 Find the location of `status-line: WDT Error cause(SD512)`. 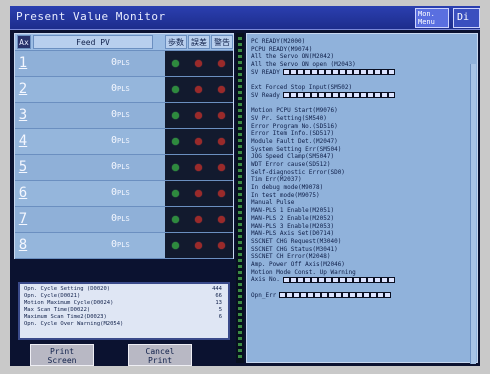

status-line: WDT Error cause(SD512) is located at coordinates (362, 165).